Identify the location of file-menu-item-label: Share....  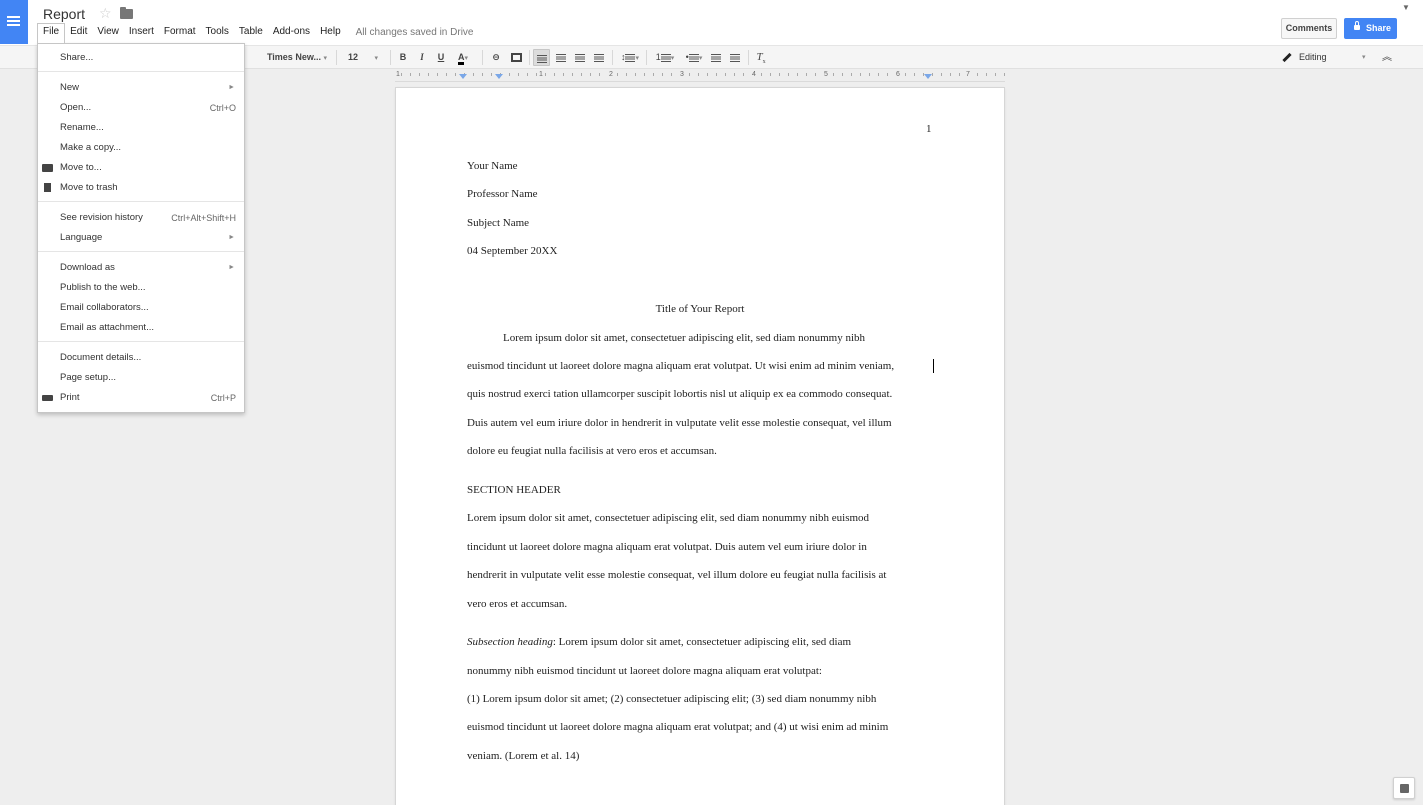
(77, 57).